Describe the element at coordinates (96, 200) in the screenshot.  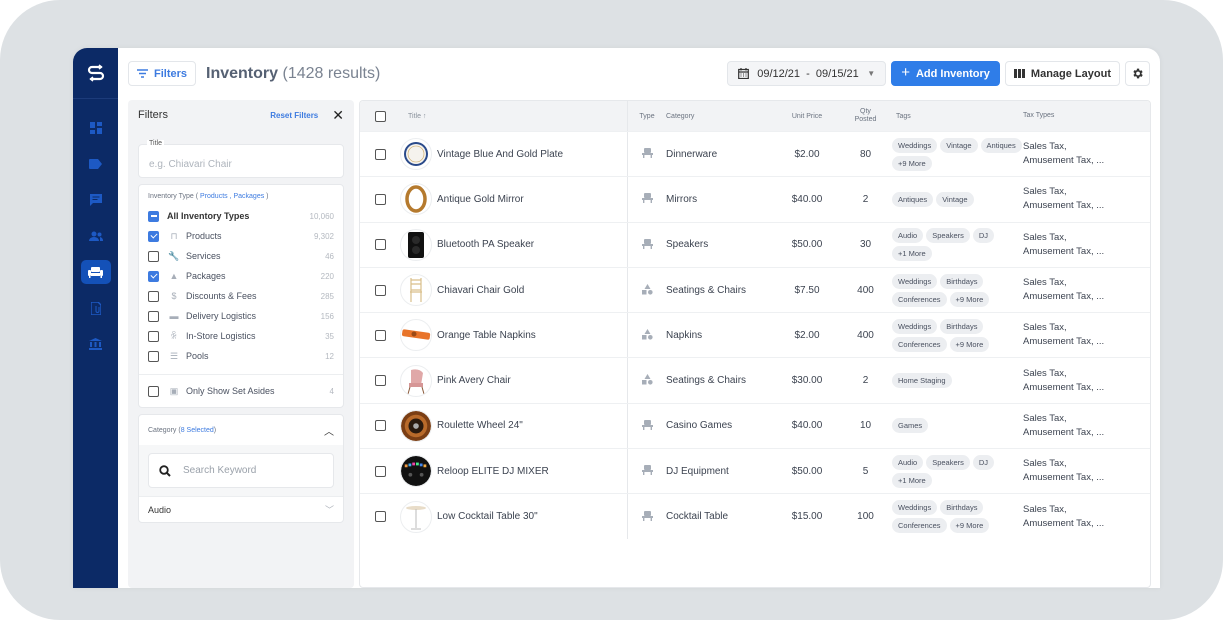
I see `nav-item-message` at that location.